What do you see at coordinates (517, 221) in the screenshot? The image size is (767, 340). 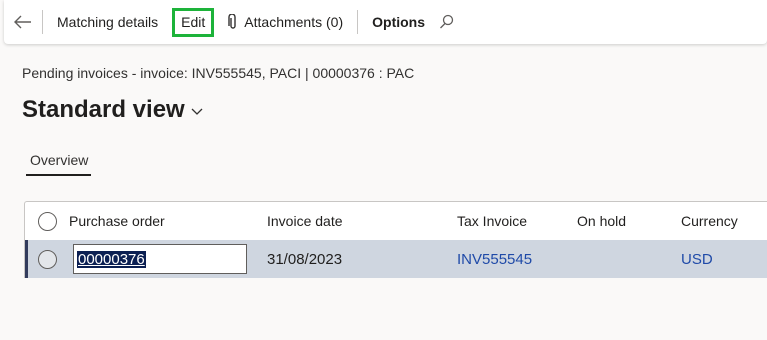 I see `column-header-tax-invoice: Tax Invoice` at bounding box center [517, 221].